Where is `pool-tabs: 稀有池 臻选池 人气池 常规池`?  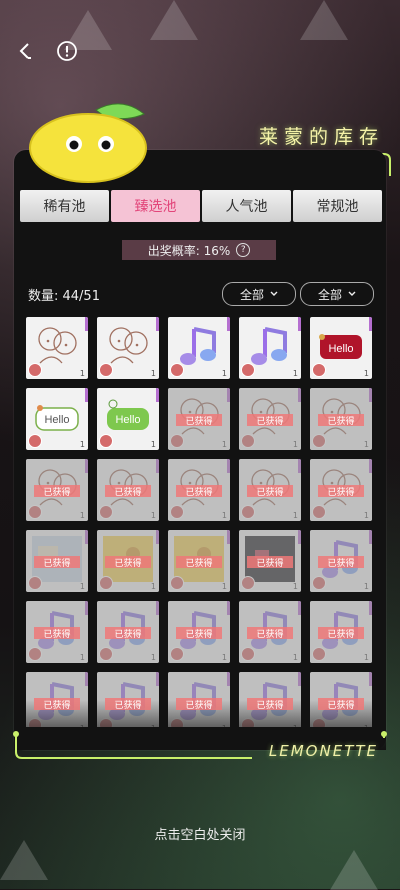 pool-tabs: 稀有池 臻选池 人气池 常规池 is located at coordinates (201, 206).